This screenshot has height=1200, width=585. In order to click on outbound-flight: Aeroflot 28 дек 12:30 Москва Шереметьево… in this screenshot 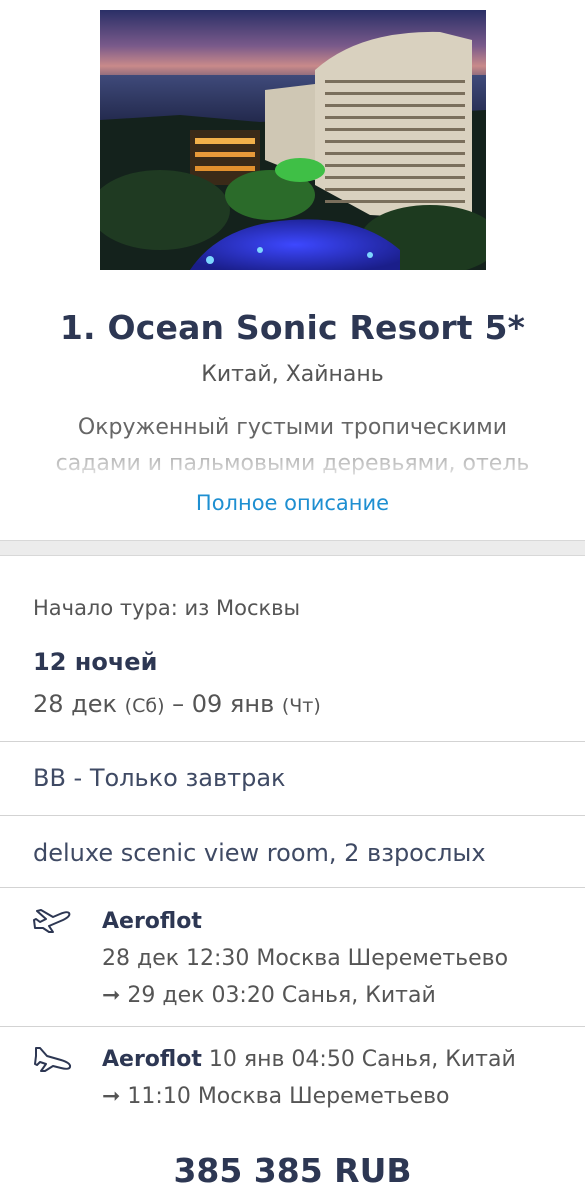, I will do `click(305, 958)`.